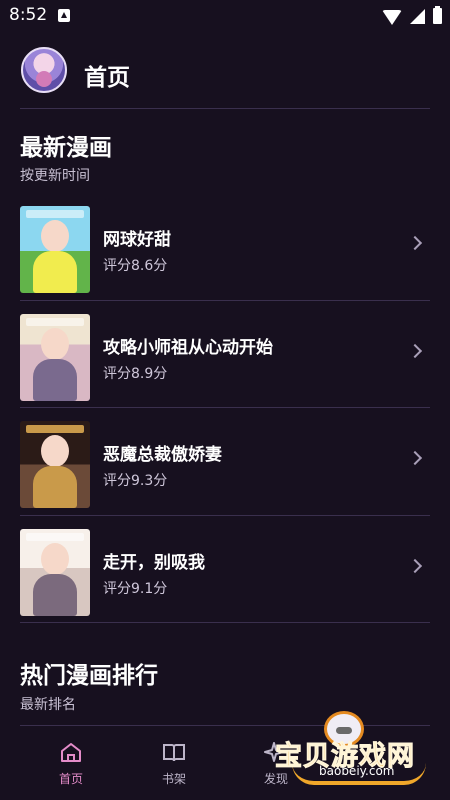 The image size is (450, 800). Describe the element at coordinates (174, 753) in the screenshot. I see `book-icon` at that location.